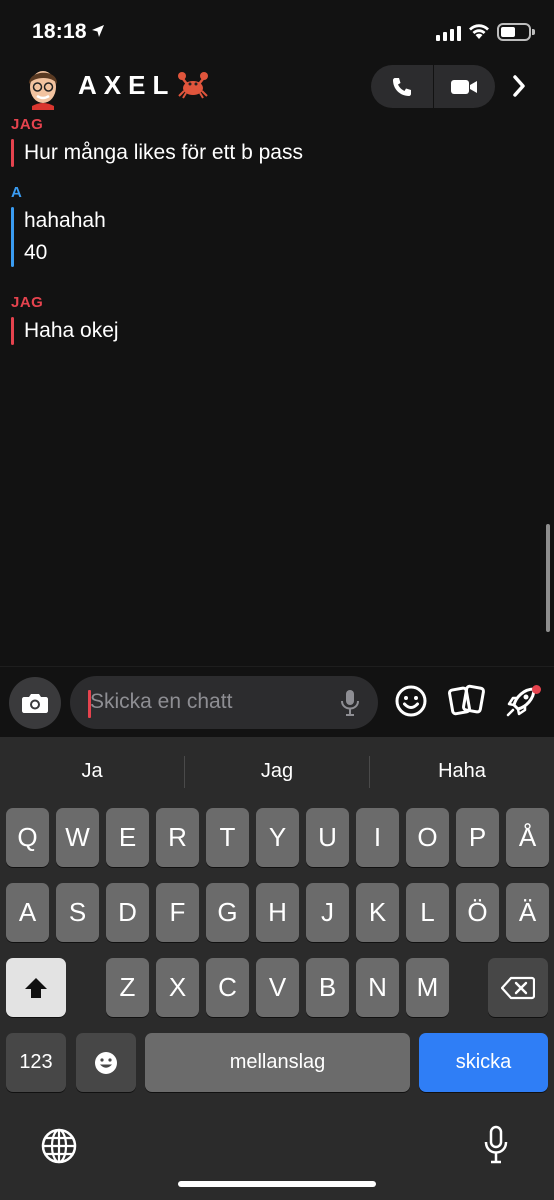 The image size is (554, 1200). What do you see at coordinates (527, 837) in the screenshot?
I see `key-aring: Å` at bounding box center [527, 837].